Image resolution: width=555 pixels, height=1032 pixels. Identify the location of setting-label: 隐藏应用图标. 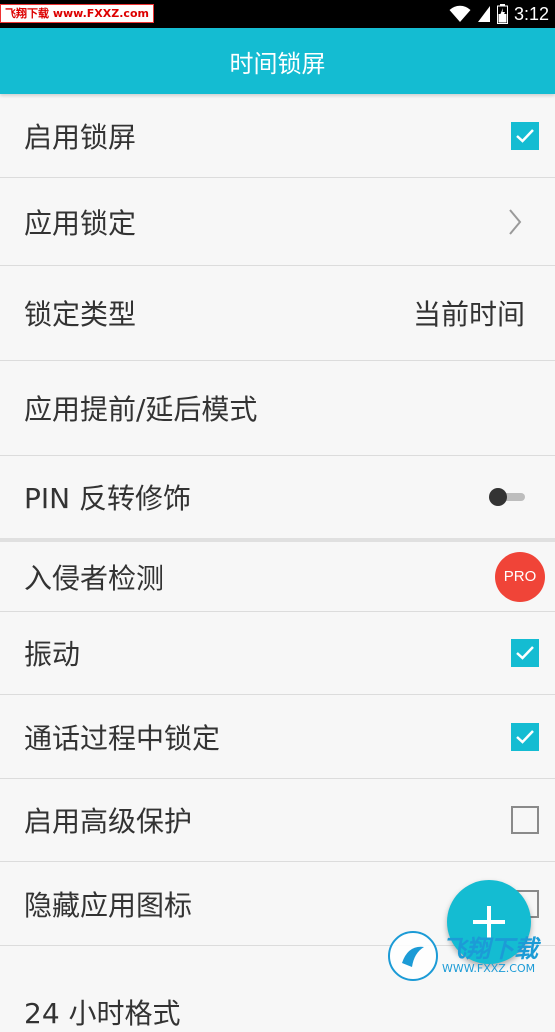
(108, 905).